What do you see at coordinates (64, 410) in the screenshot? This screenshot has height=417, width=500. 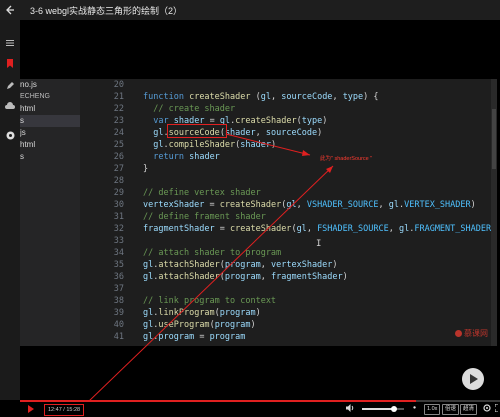 I see `time-display: 12:47 / 15:28` at bounding box center [64, 410].